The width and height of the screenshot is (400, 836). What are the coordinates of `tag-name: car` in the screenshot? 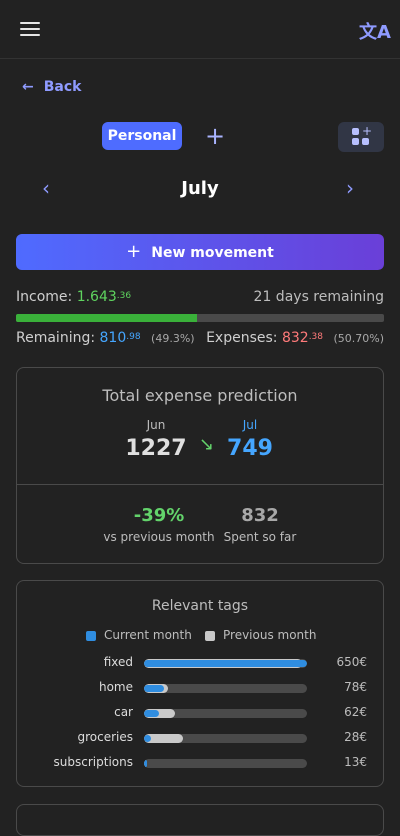 It's located at (123, 712).